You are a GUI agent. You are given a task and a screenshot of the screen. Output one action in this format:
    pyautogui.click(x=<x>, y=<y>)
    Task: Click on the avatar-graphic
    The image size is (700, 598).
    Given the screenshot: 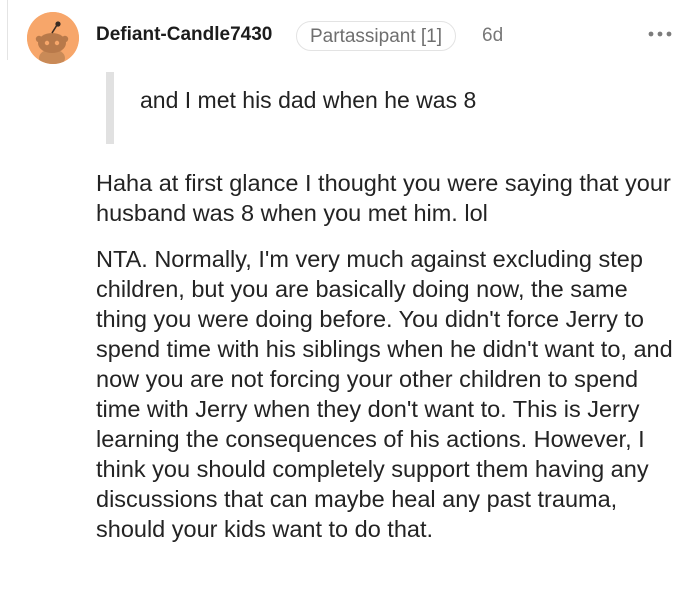 What is the action you would take?
    pyautogui.click(x=53, y=38)
    